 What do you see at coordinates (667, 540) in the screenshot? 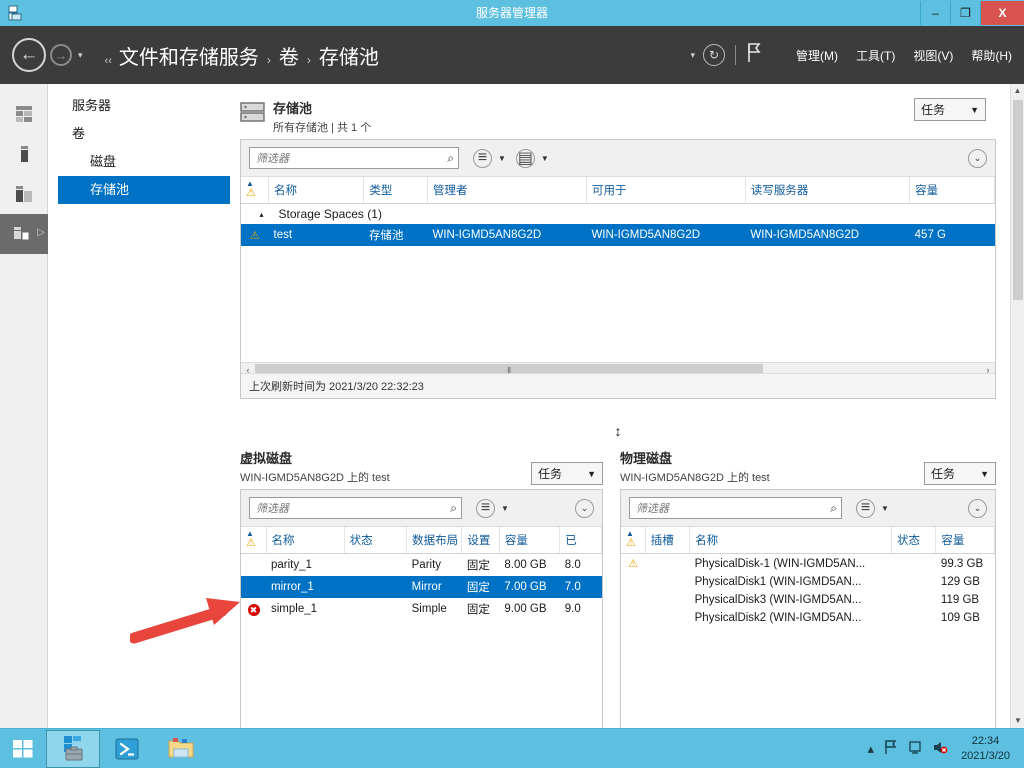
I see `column-slot: 插槽` at bounding box center [667, 540].